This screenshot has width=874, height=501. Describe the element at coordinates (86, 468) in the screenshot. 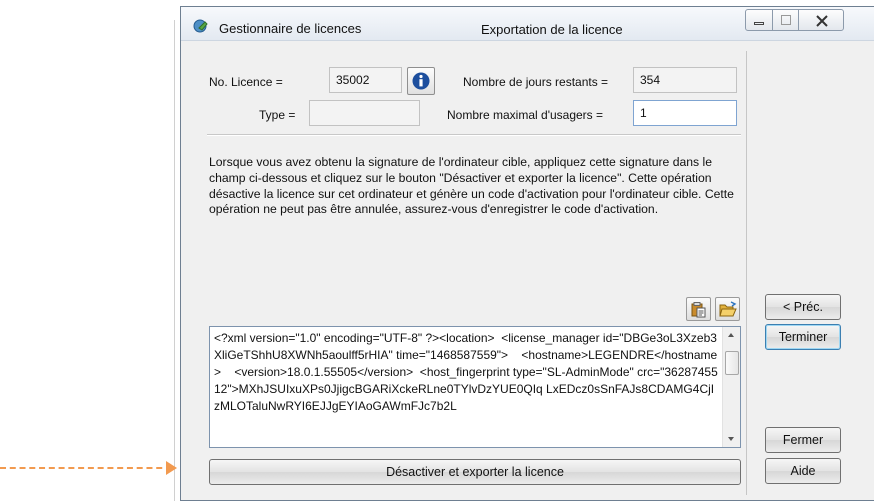

I see `annotation-arrow-line` at that location.